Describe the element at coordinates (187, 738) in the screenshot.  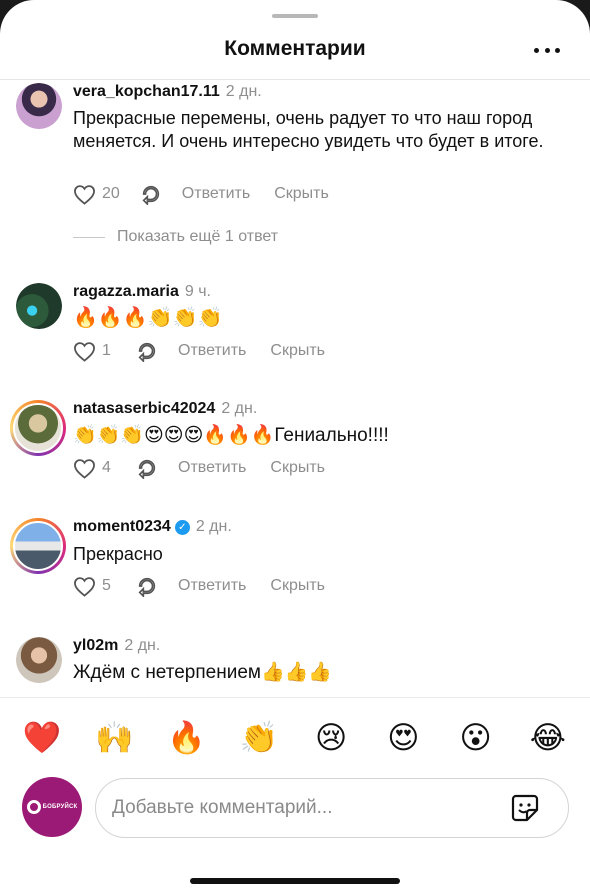
I see `emoji-fire-button: 🔥` at that location.